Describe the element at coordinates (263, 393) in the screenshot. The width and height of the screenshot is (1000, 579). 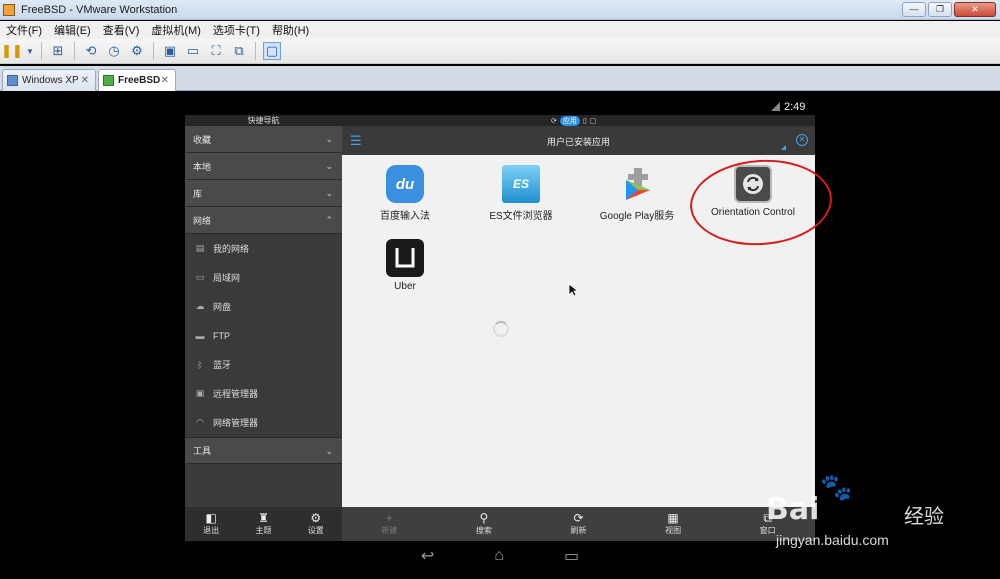
I see `sidebar-item-remote-manager: ▣ 远程管理器` at that location.